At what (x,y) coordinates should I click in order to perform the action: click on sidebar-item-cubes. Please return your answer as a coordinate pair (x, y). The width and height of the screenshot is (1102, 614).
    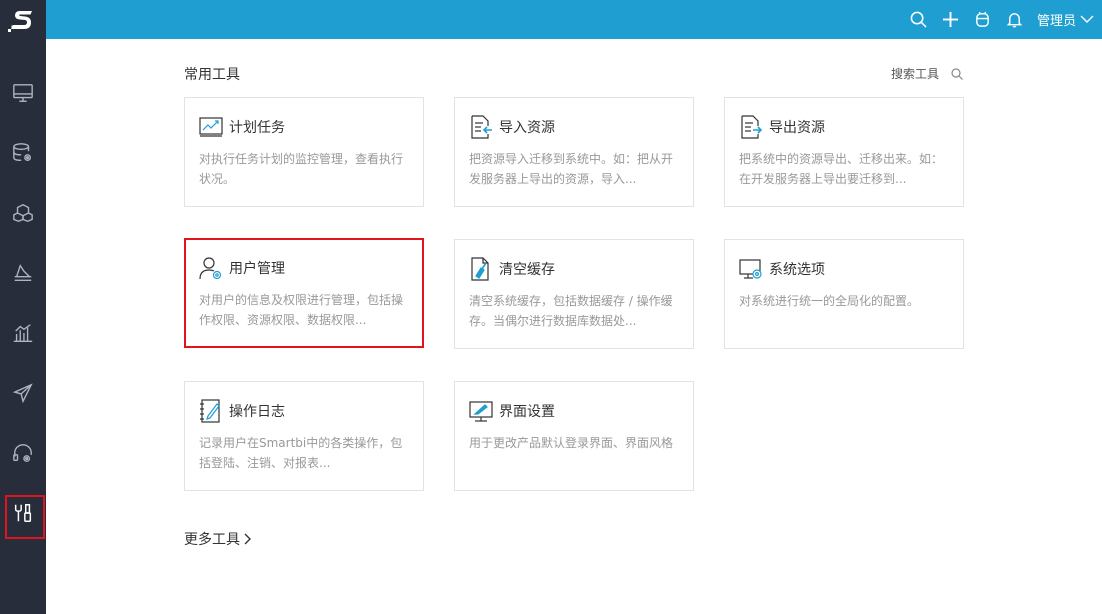
    Looking at the image, I should click on (23, 213).